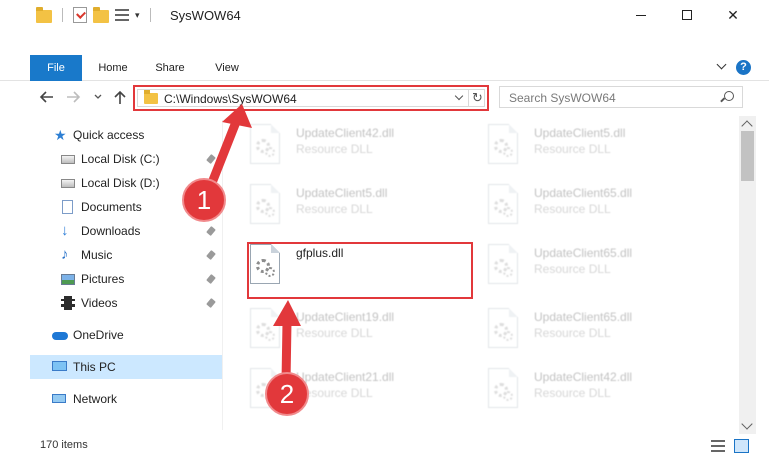  What do you see at coordinates (64, 445) in the screenshot?
I see `item-count: 170 items` at bounding box center [64, 445].